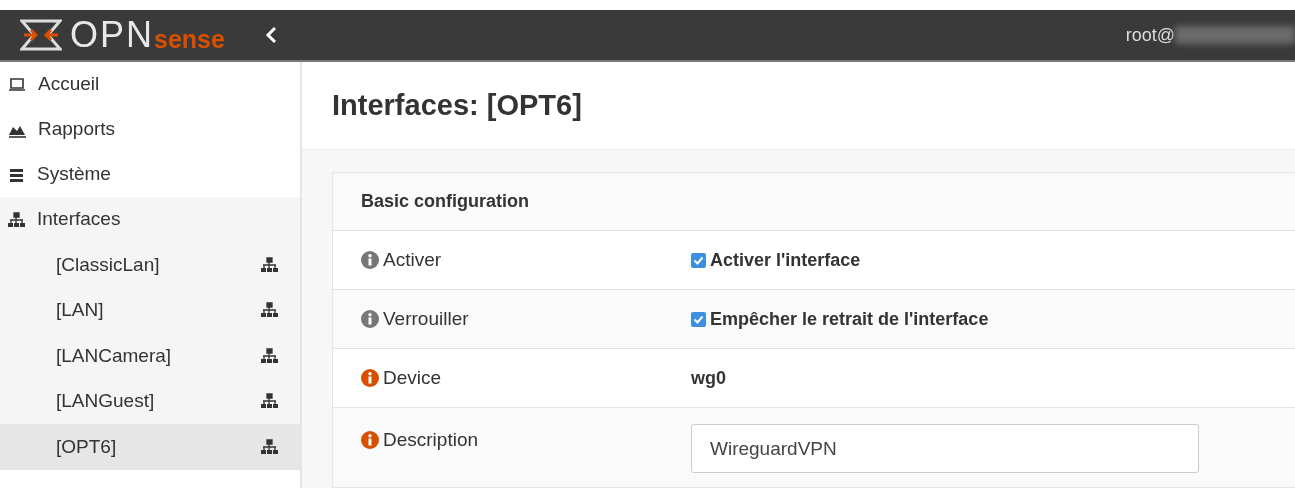 Image resolution: width=1295 pixels, height=490 pixels. I want to click on field-value: wg0, so click(708, 378).